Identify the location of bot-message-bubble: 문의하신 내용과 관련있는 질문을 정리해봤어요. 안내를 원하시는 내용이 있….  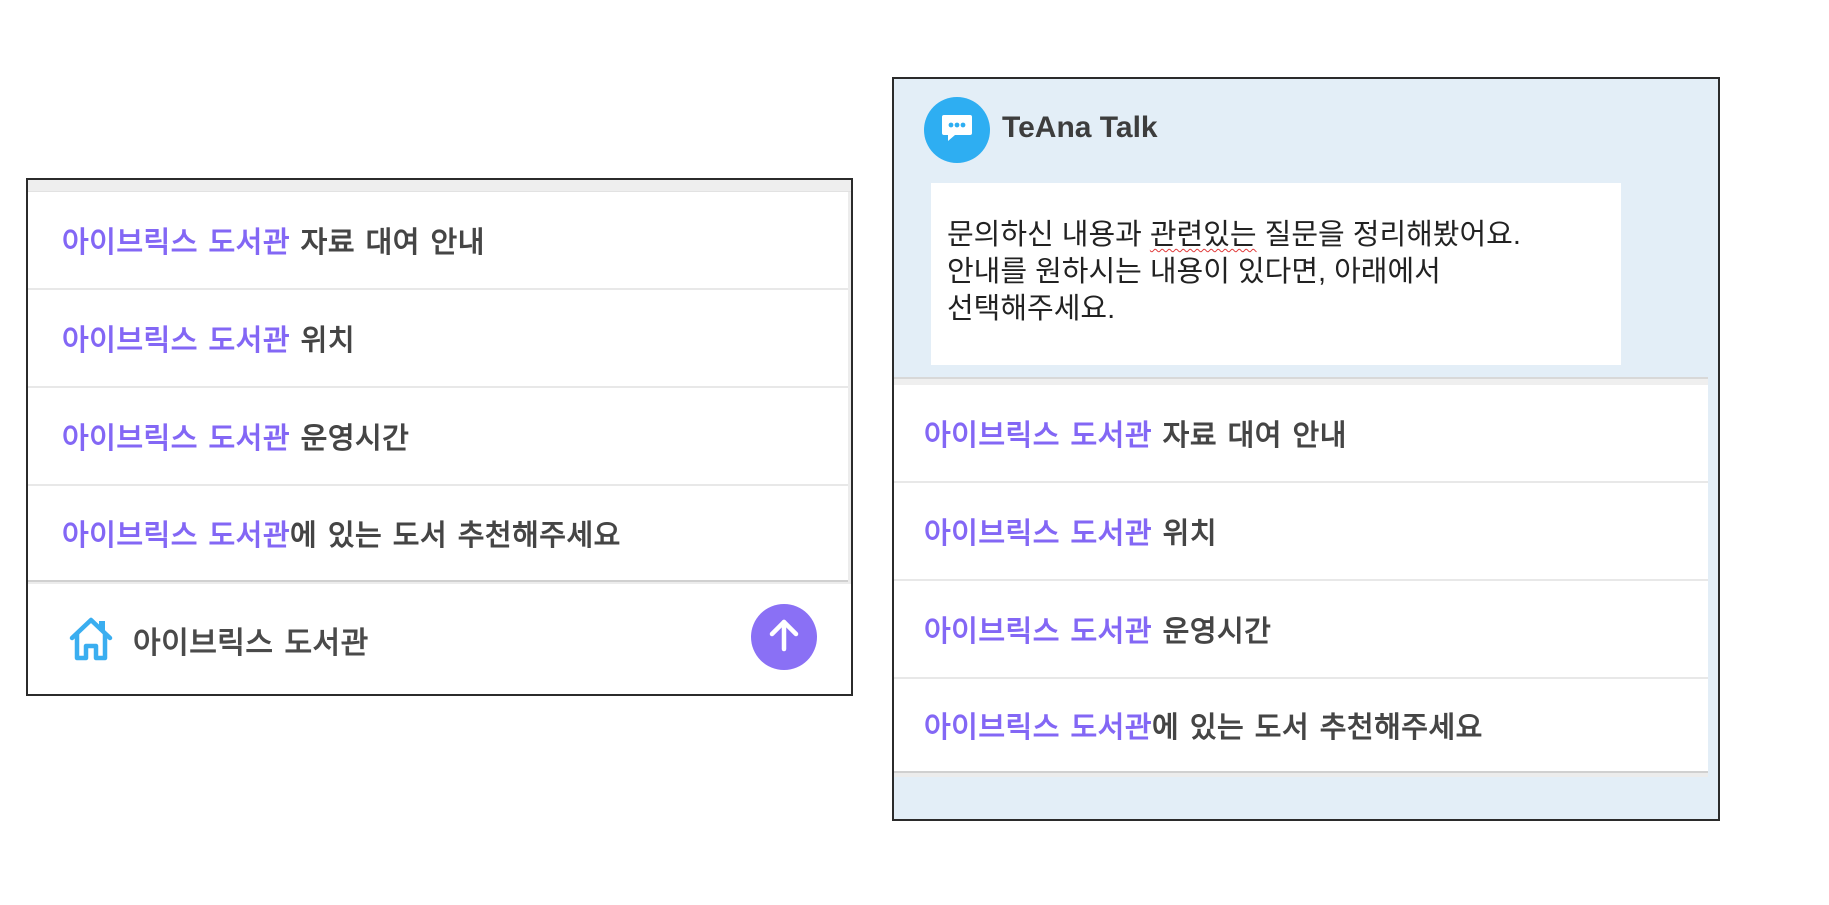
(1276, 274).